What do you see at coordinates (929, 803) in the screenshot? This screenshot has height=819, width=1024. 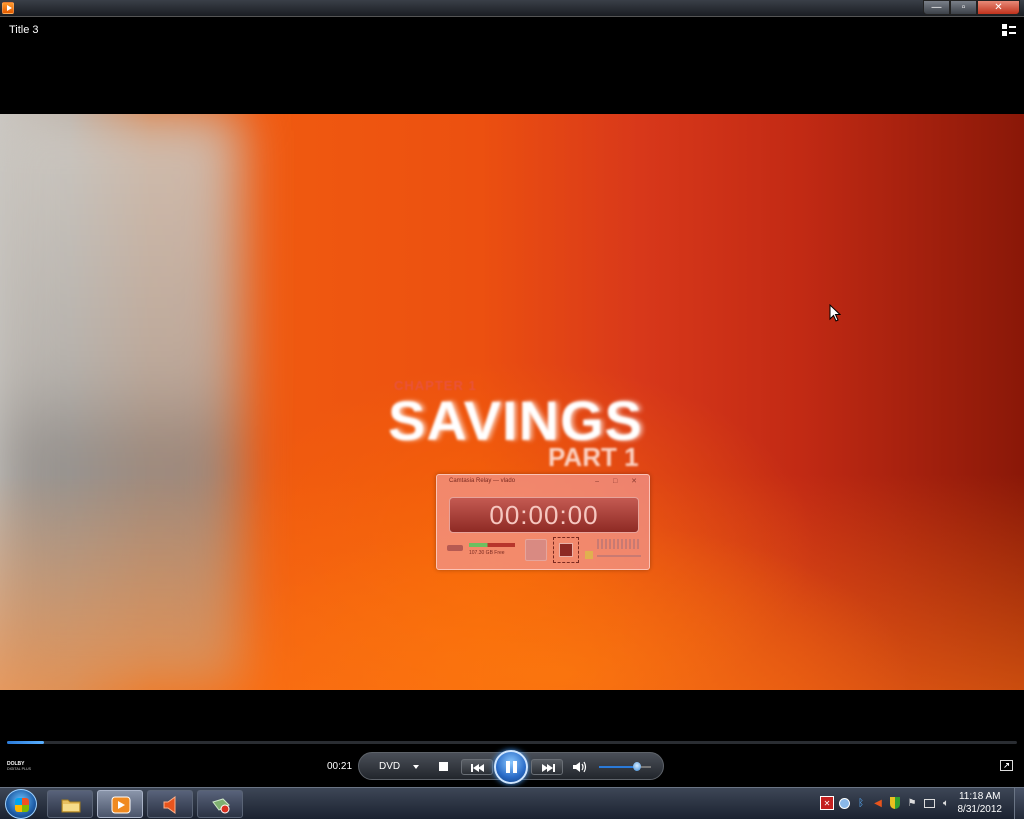 I see `network-icon` at bounding box center [929, 803].